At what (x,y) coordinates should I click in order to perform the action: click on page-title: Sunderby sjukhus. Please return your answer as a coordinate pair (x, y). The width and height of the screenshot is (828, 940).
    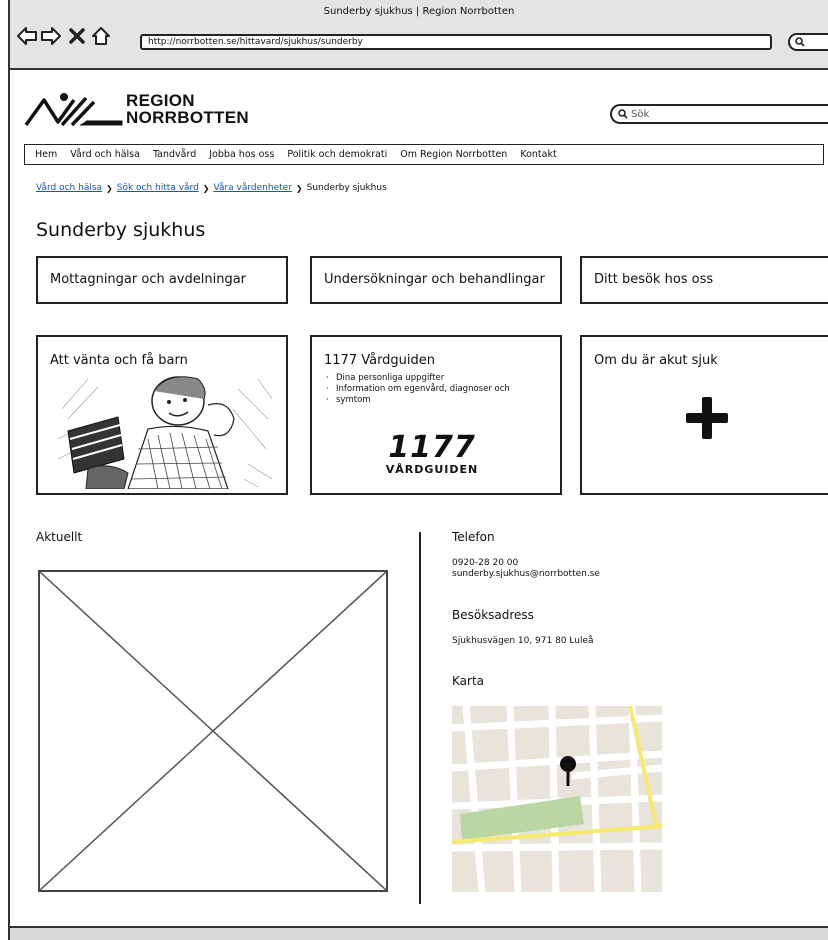
    Looking at the image, I should click on (121, 230).